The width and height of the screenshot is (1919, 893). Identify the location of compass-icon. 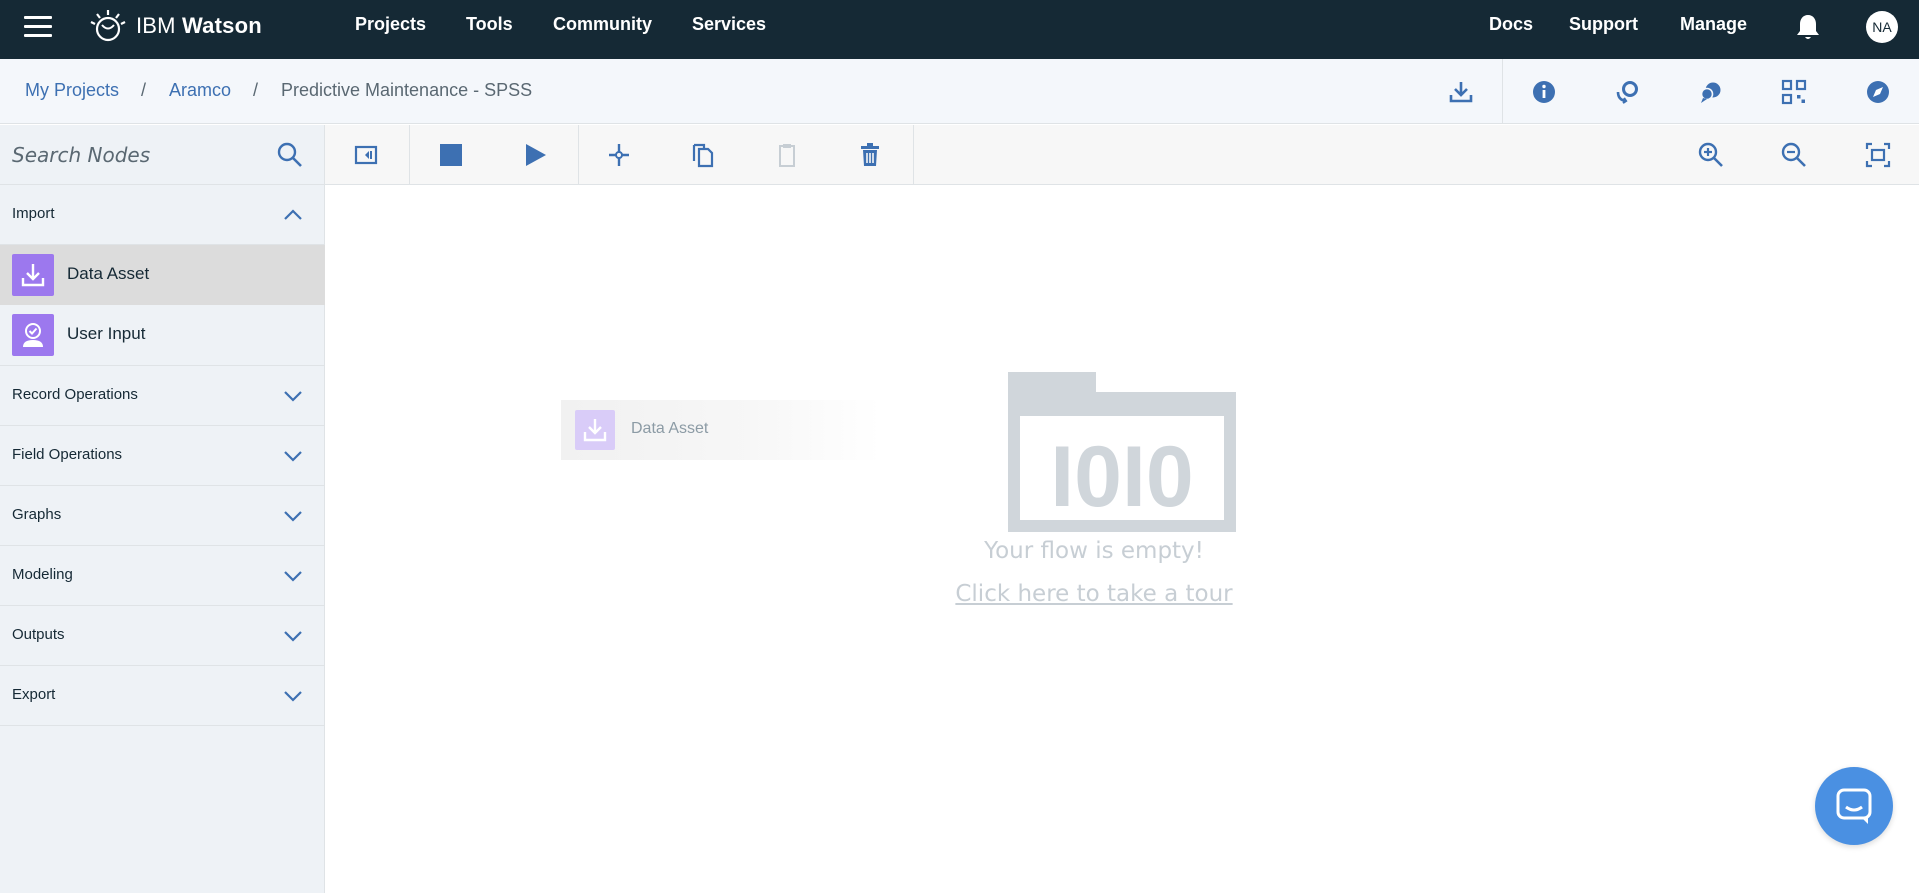
(1878, 92).